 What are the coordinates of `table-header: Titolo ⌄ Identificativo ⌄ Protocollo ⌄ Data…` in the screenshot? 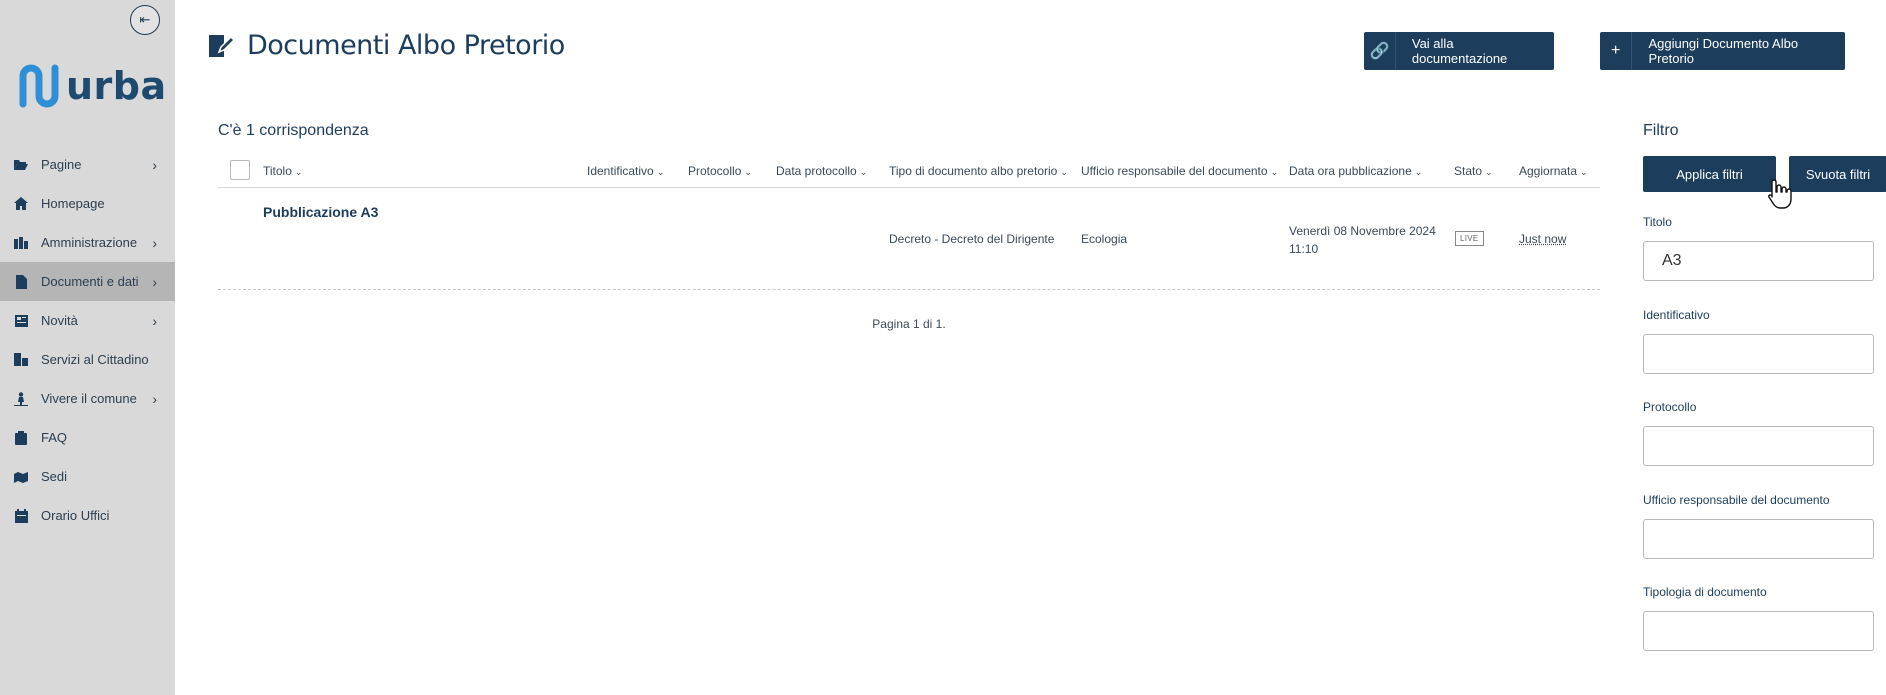 It's located at (909, 173).